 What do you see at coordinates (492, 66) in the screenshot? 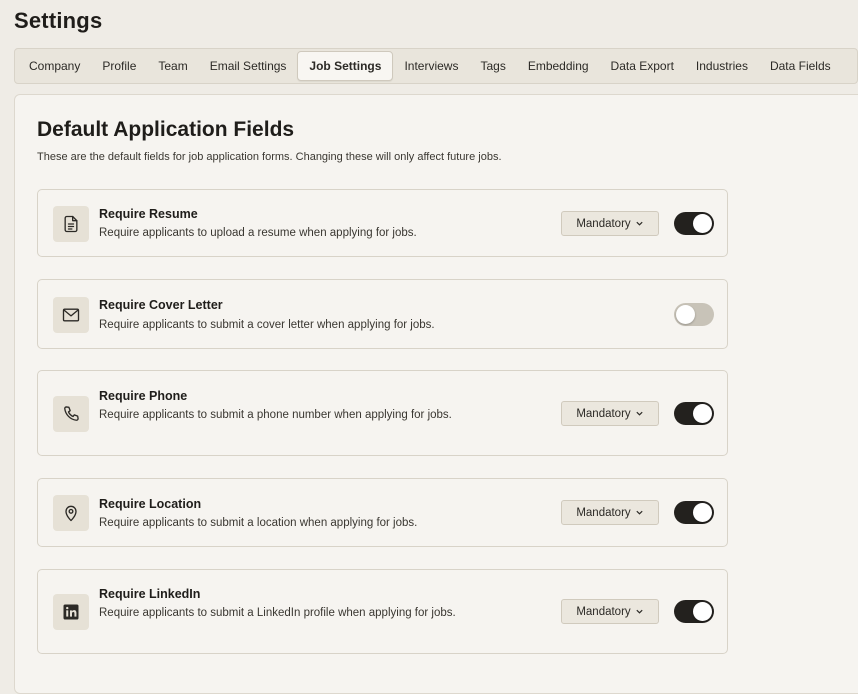
I see `tab-tags: Tags` at bounding box center [492, 66].